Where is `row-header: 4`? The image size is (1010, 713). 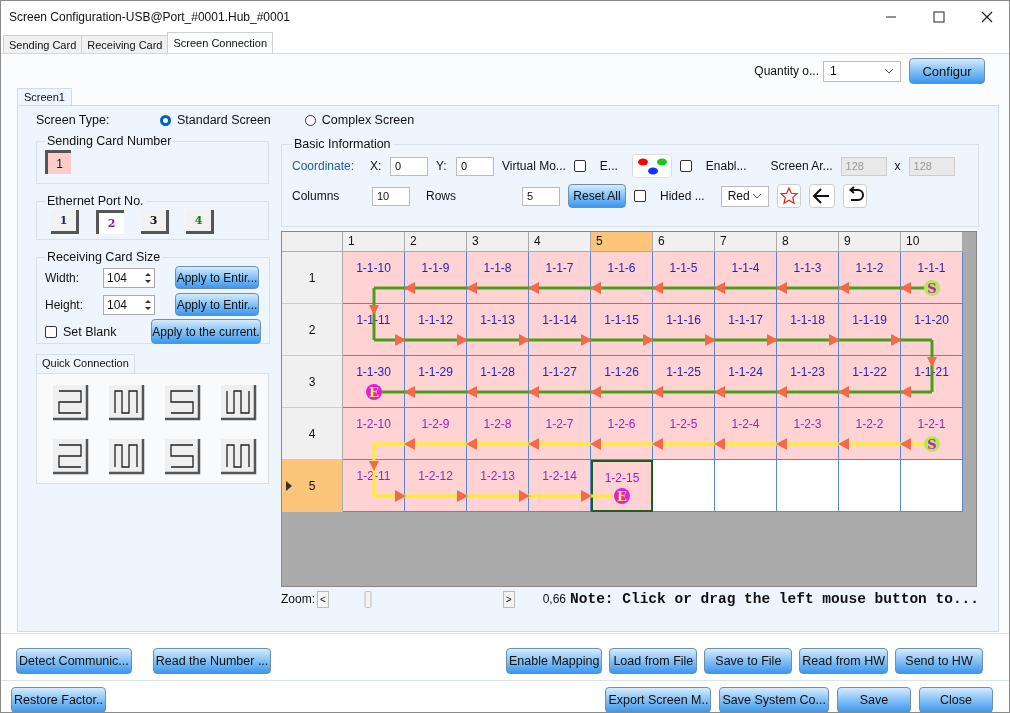
row-header: 4 is located at coordinates (312, 434).